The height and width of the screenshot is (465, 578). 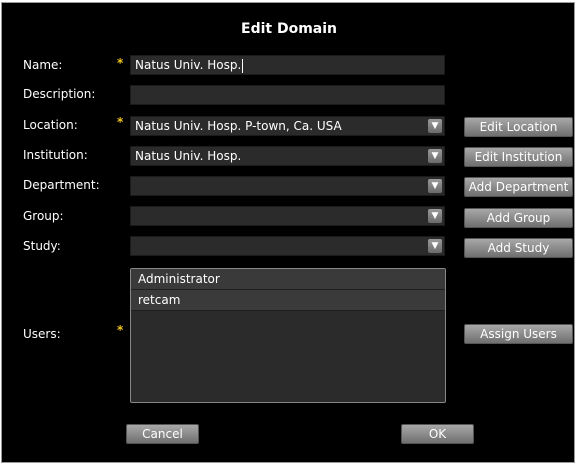 What do you see at coordinates (55, 155) in the screenshot?
I see `institution-label: Institution:` at bounding box center [55, 155].